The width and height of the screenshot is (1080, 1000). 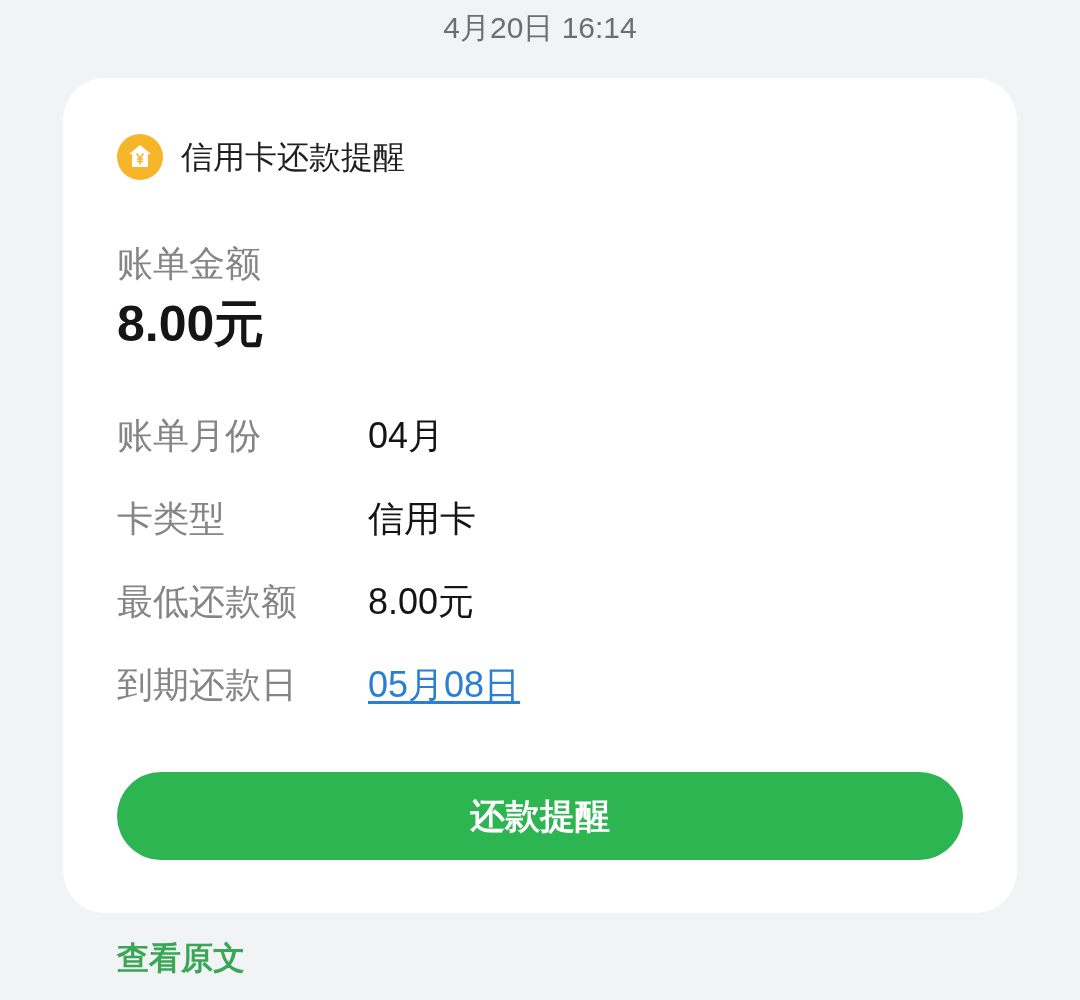 I want to click on detail-value: 信用卡, so click(x=422, y=518).